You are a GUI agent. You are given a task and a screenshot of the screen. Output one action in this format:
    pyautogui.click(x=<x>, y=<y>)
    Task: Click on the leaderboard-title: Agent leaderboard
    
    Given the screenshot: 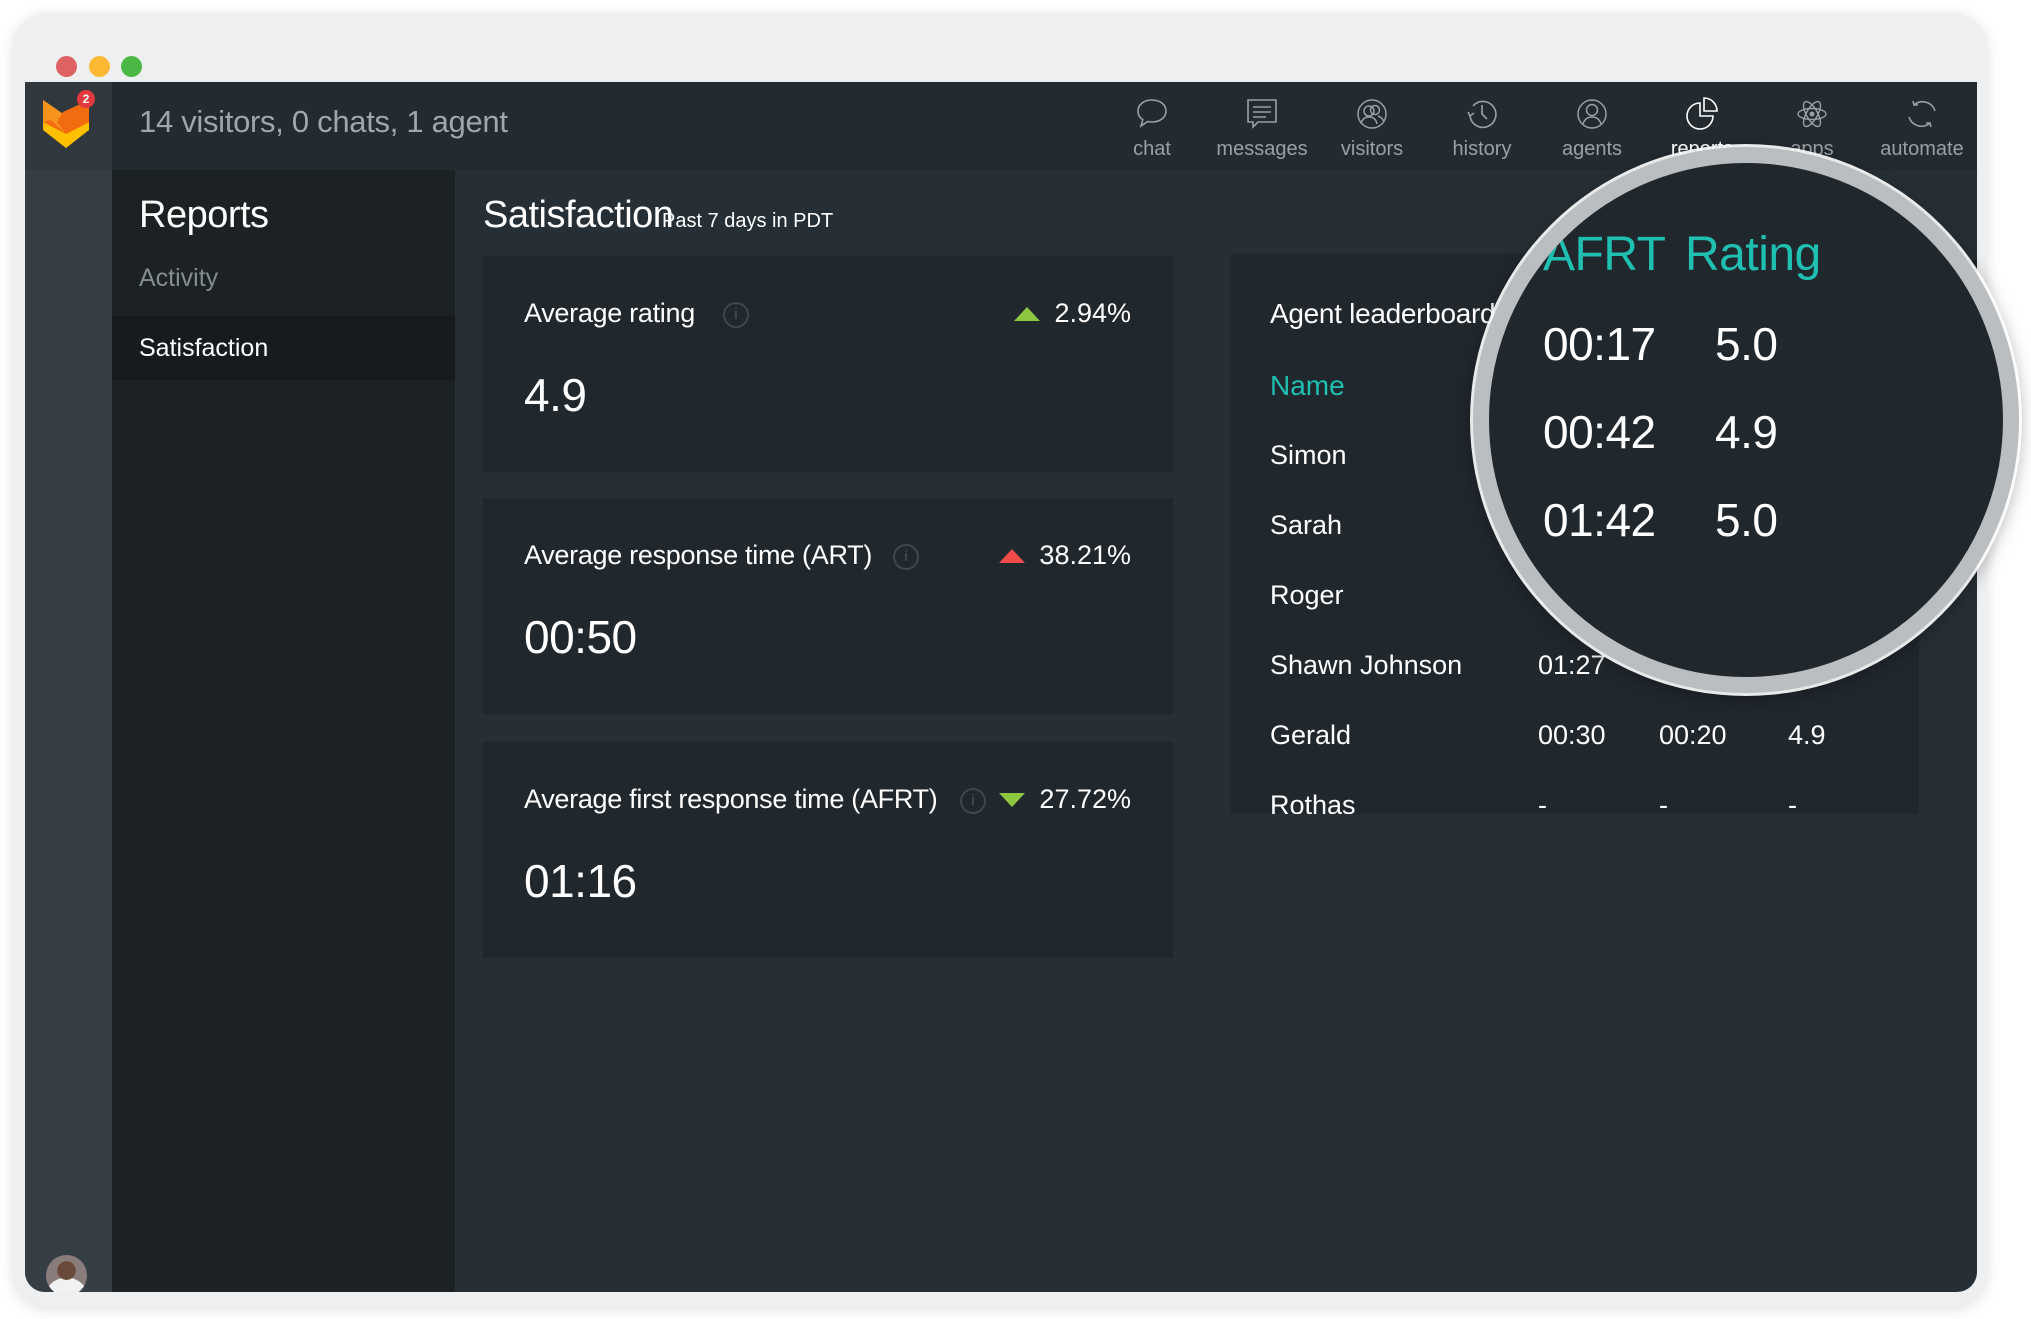 What is the action you would take?
    pyautogui.click(x=1383, y=313)
    